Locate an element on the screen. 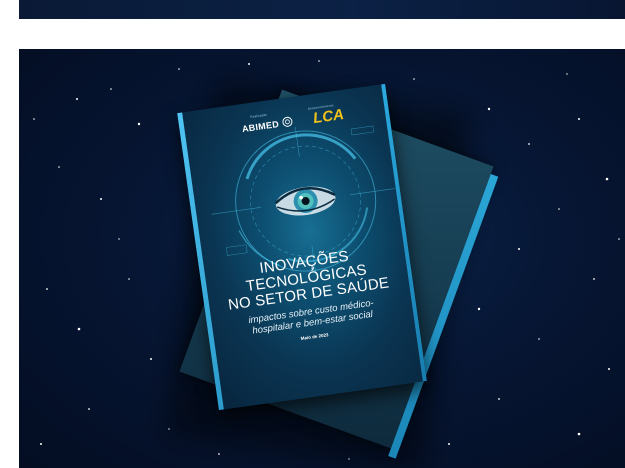 This screenshot has height=468, width=625. abimed-swirl-icon is located at coordinates (287, 121).